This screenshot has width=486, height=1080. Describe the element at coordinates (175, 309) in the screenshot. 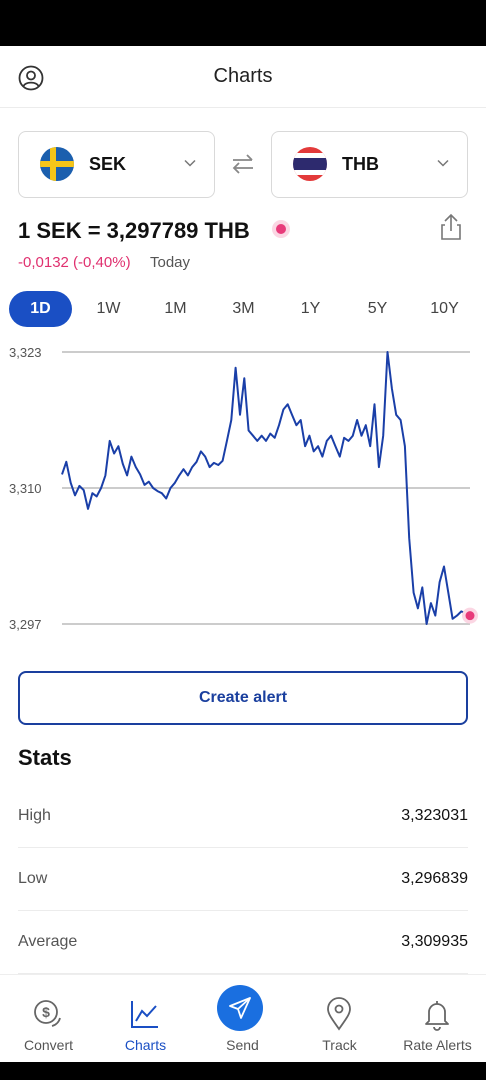

I see `range-1m: 1M` at that location.